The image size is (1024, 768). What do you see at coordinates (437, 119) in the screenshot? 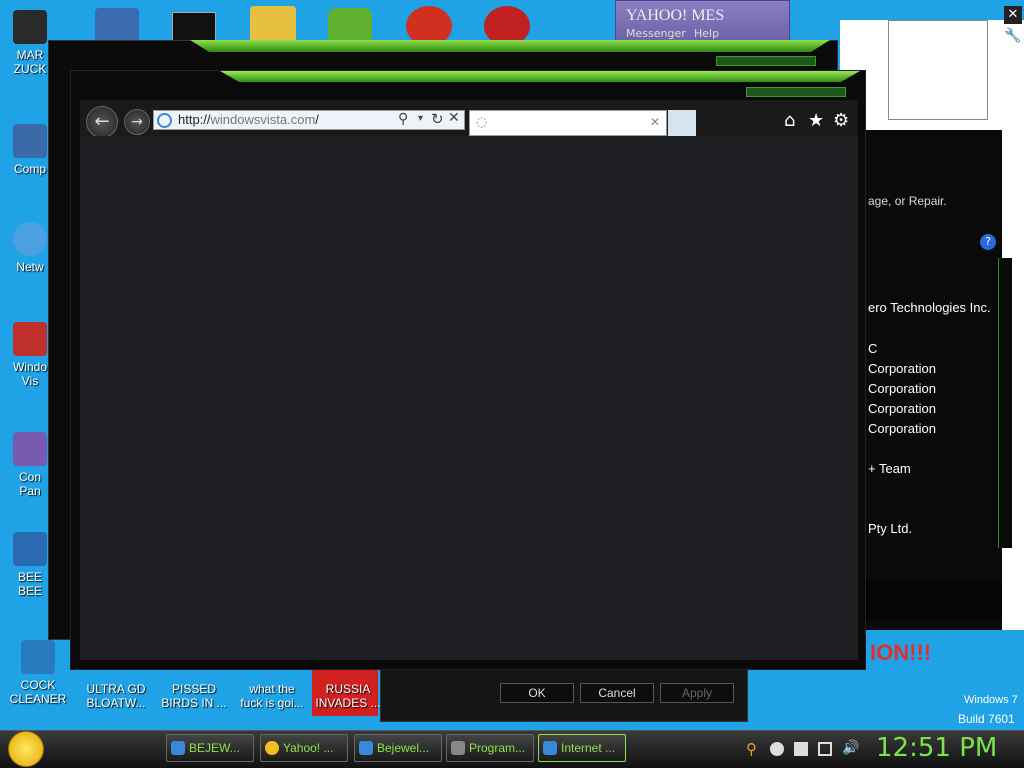
I see `refresh-icon: ↻` at bounding box center [437, 119].